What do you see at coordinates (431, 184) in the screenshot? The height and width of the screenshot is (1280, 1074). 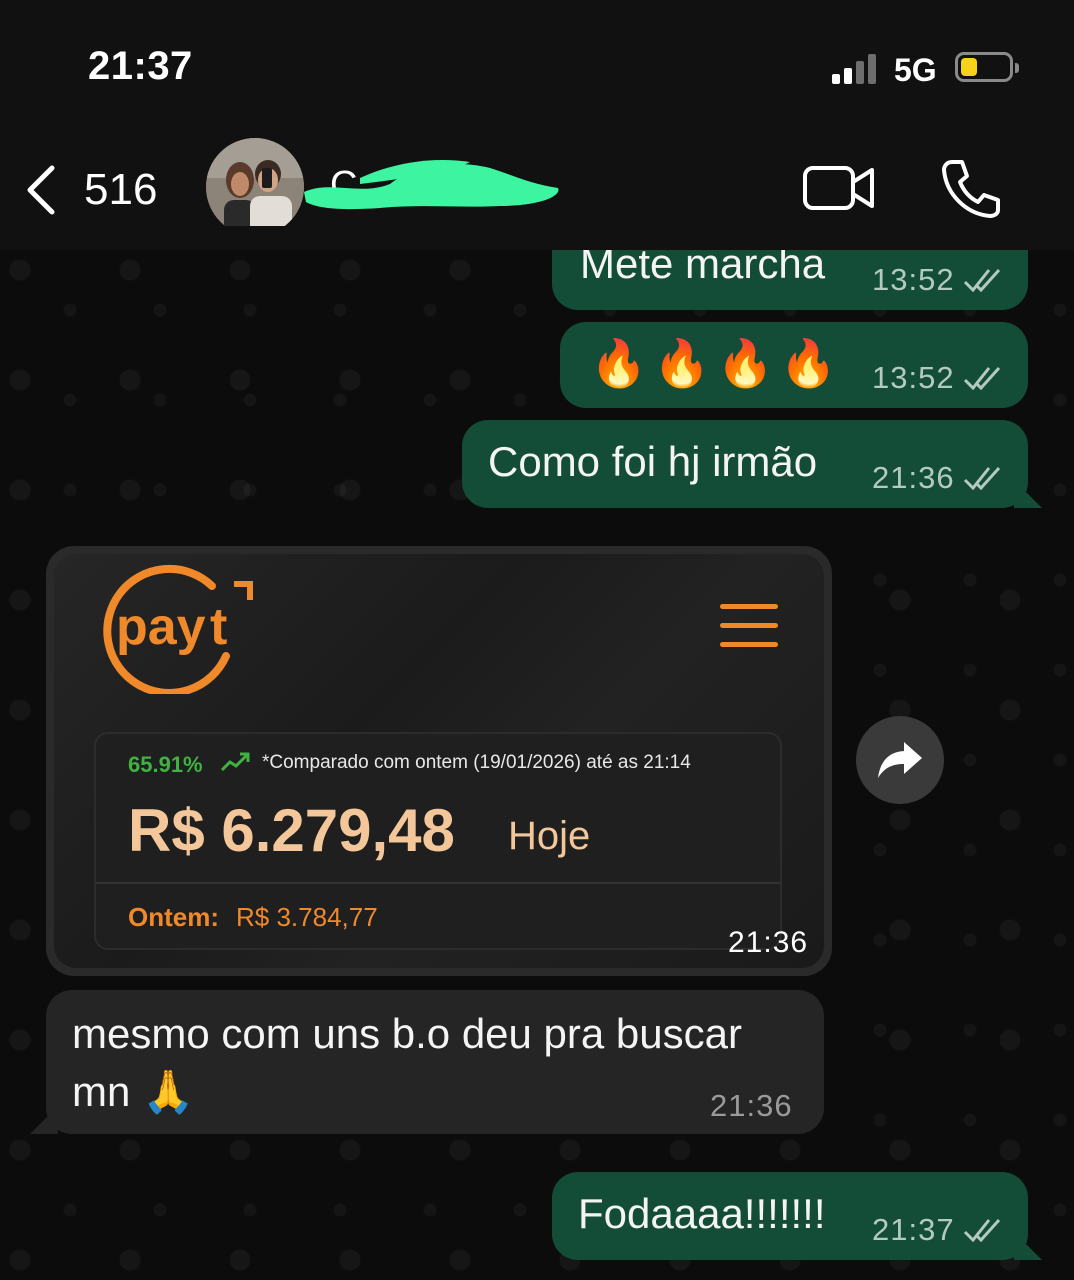 I see `redaction-scribble` at bounding box center [431, 184].